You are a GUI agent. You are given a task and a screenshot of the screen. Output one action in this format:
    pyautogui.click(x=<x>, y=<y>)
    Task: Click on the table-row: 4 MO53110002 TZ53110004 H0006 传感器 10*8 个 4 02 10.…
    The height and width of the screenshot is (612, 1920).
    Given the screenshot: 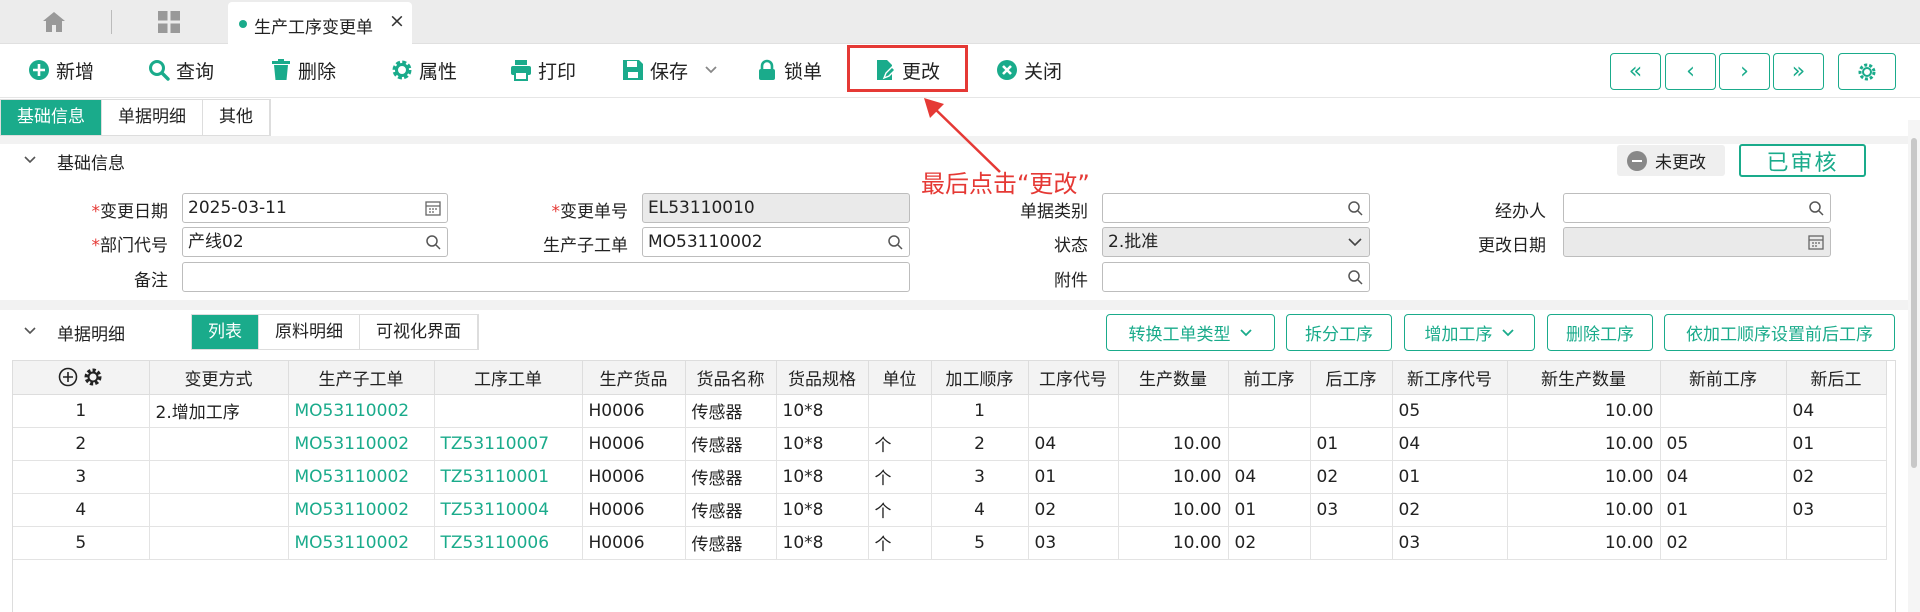 What is the action you would take?
    pyautogui.click(x=950, y=510)
    